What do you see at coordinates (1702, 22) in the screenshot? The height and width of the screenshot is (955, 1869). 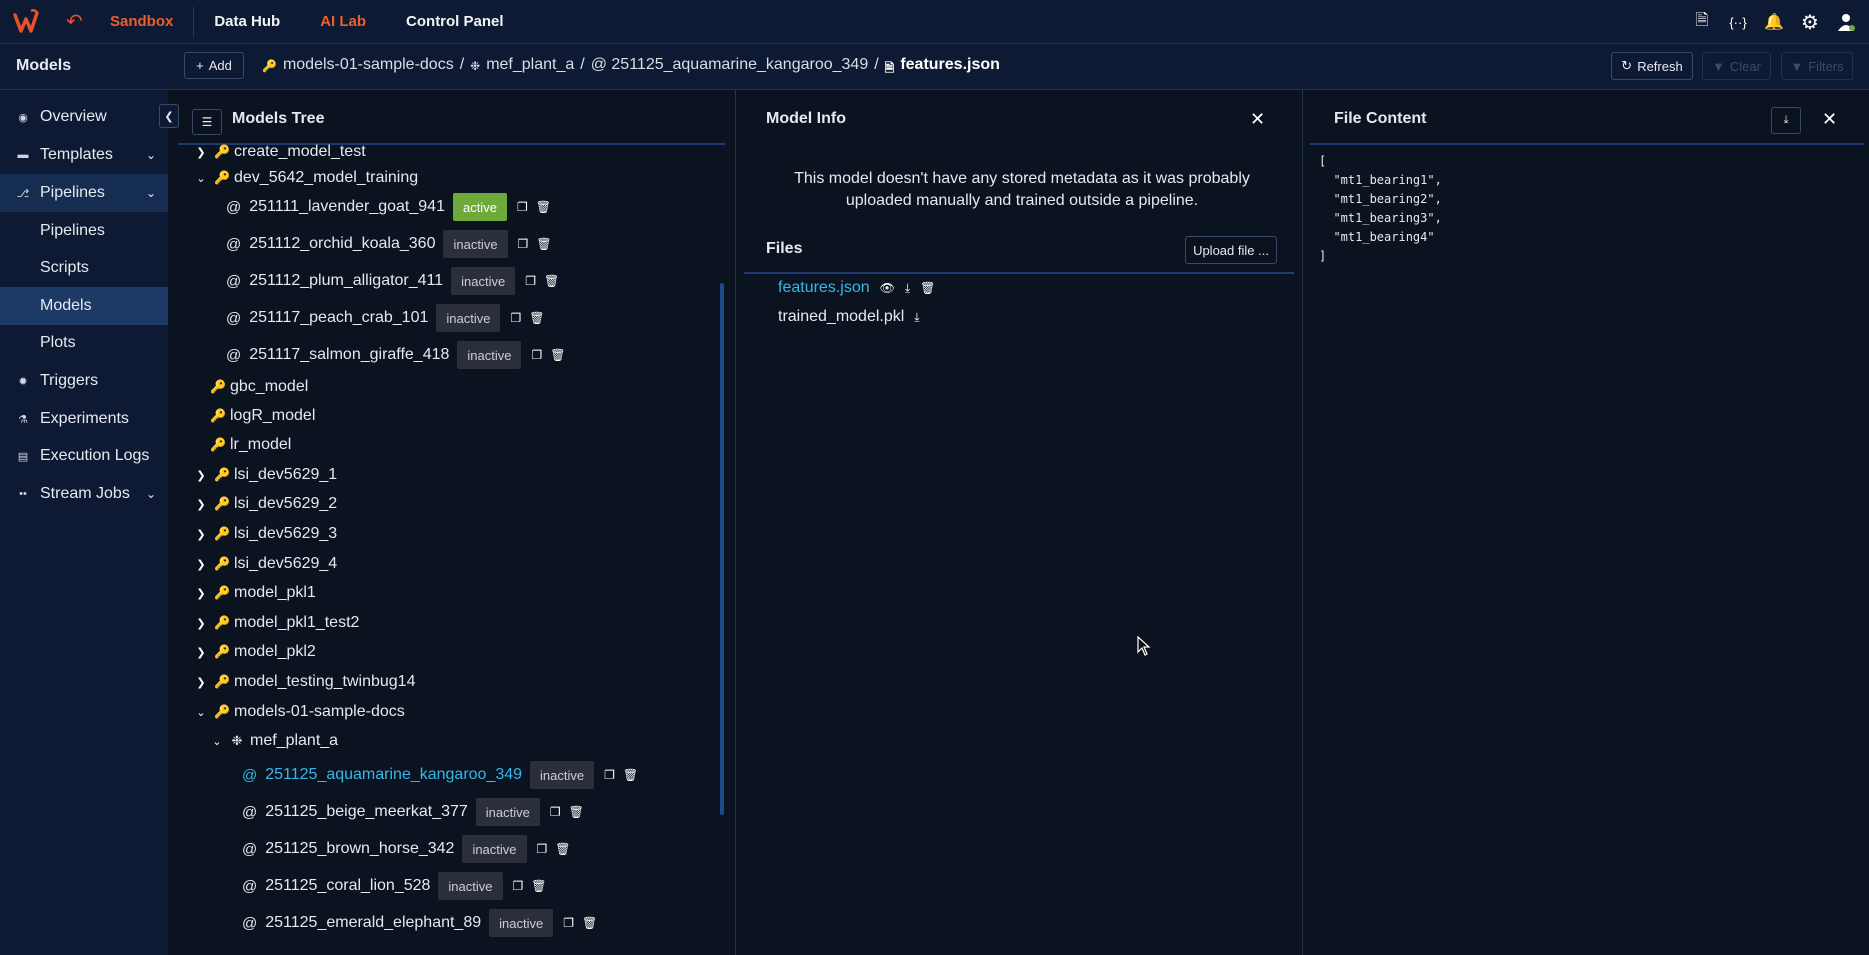 I see `file-code-icon: 🗎` at bounding box center [1702, 22].